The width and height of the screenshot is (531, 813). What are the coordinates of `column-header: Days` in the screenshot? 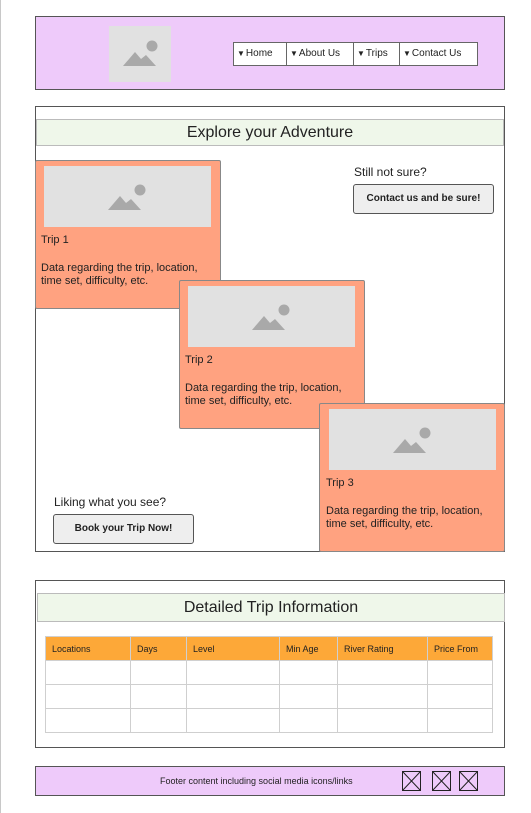 It's located at (158, 648).